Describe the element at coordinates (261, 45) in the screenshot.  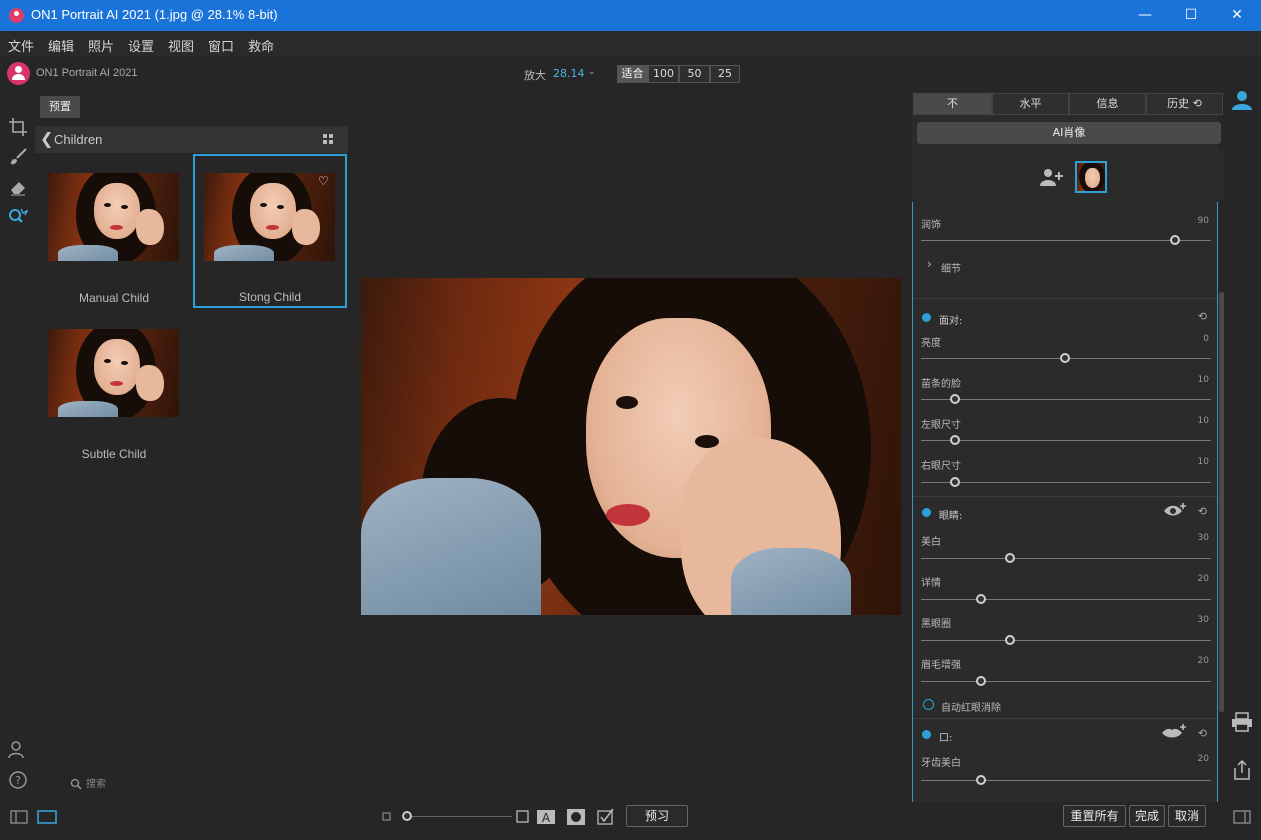
I see `menu-help: 救命` at that location.